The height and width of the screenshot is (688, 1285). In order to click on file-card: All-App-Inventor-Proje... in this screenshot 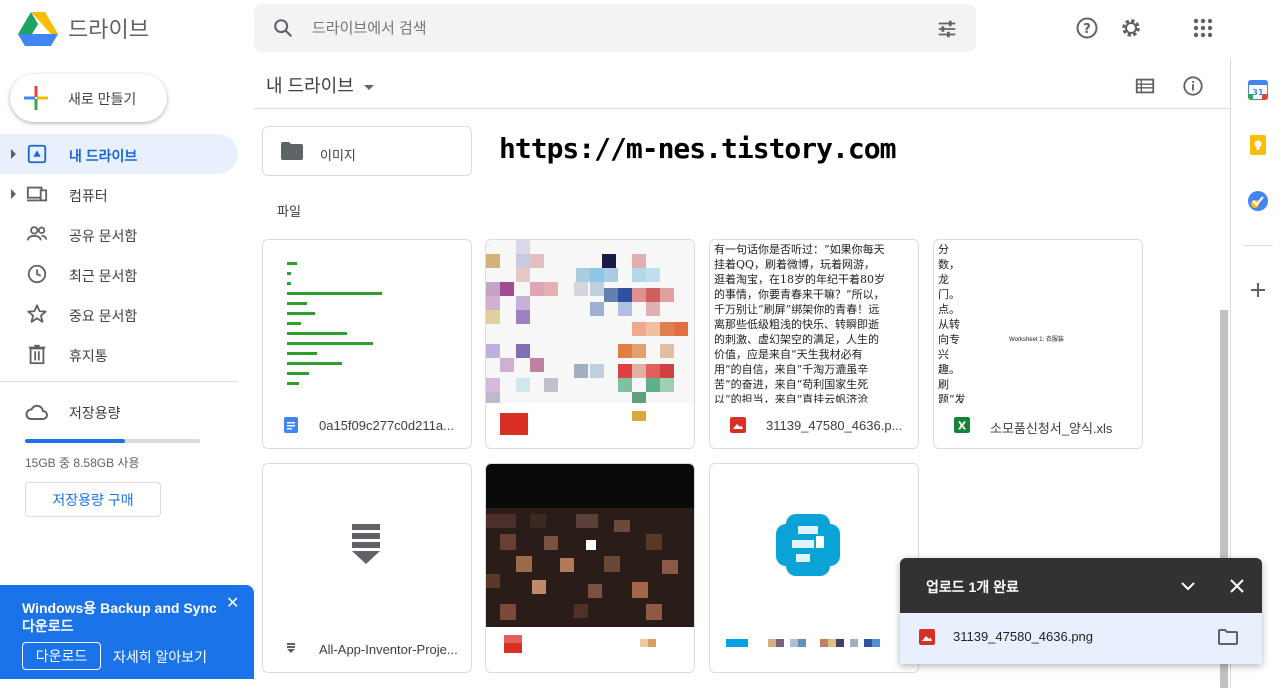, I will do `click(367, 568)`.